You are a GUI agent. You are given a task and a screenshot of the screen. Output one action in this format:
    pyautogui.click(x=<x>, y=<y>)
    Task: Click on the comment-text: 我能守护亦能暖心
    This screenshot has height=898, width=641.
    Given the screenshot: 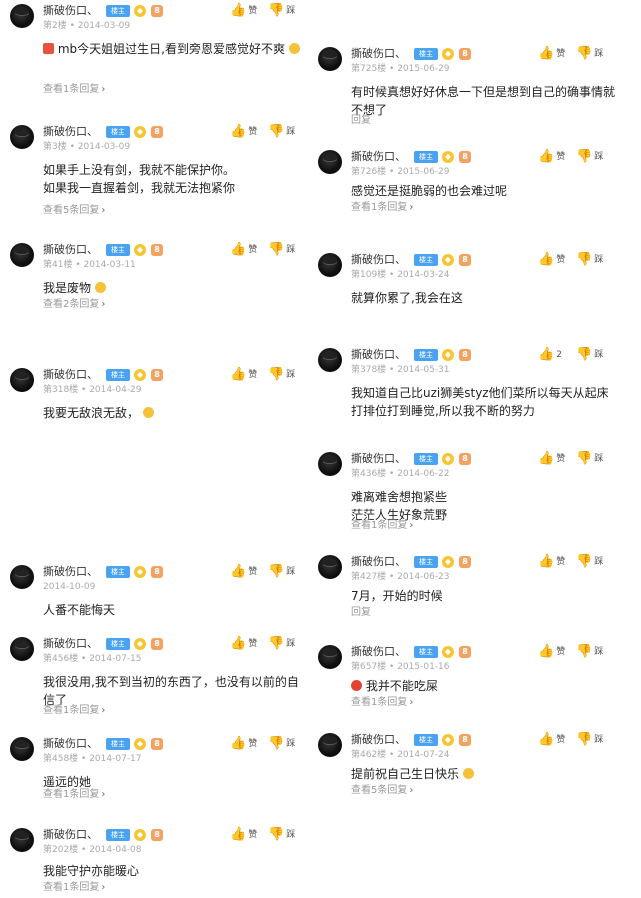 What is the action you would take?
    pyautogui.click(x=91, y=871)
    